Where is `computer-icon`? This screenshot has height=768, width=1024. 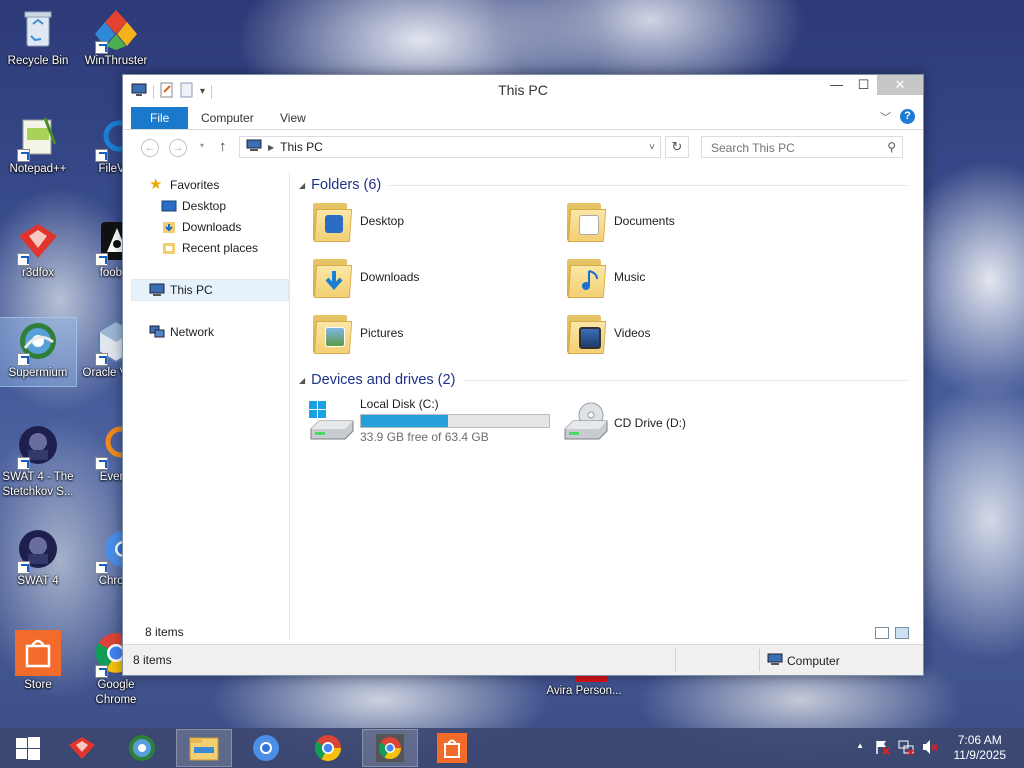 computer-icon is located at coordinates (157, 290).